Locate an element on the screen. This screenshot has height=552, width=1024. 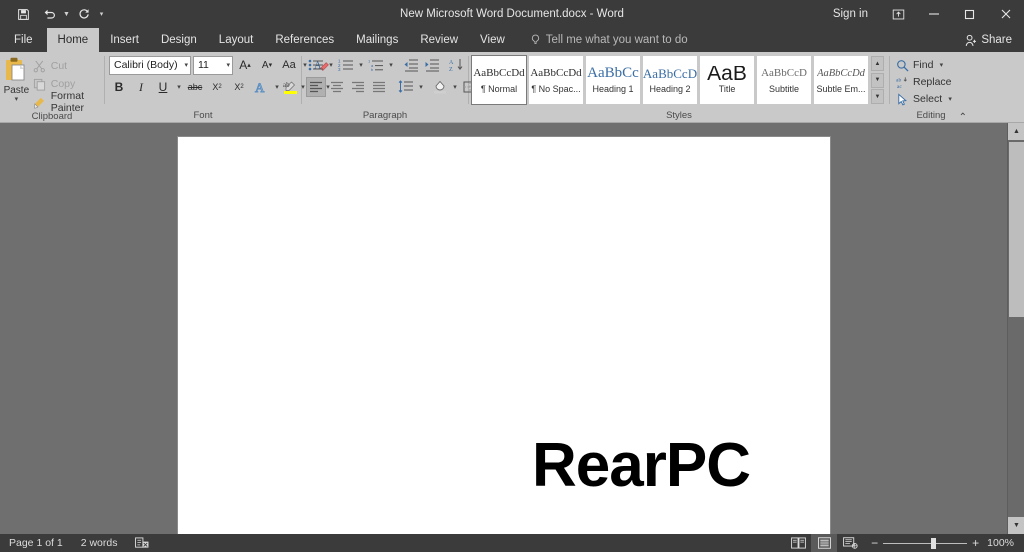
format-painter-button: Format Painter is located at coordinates (68, 102).